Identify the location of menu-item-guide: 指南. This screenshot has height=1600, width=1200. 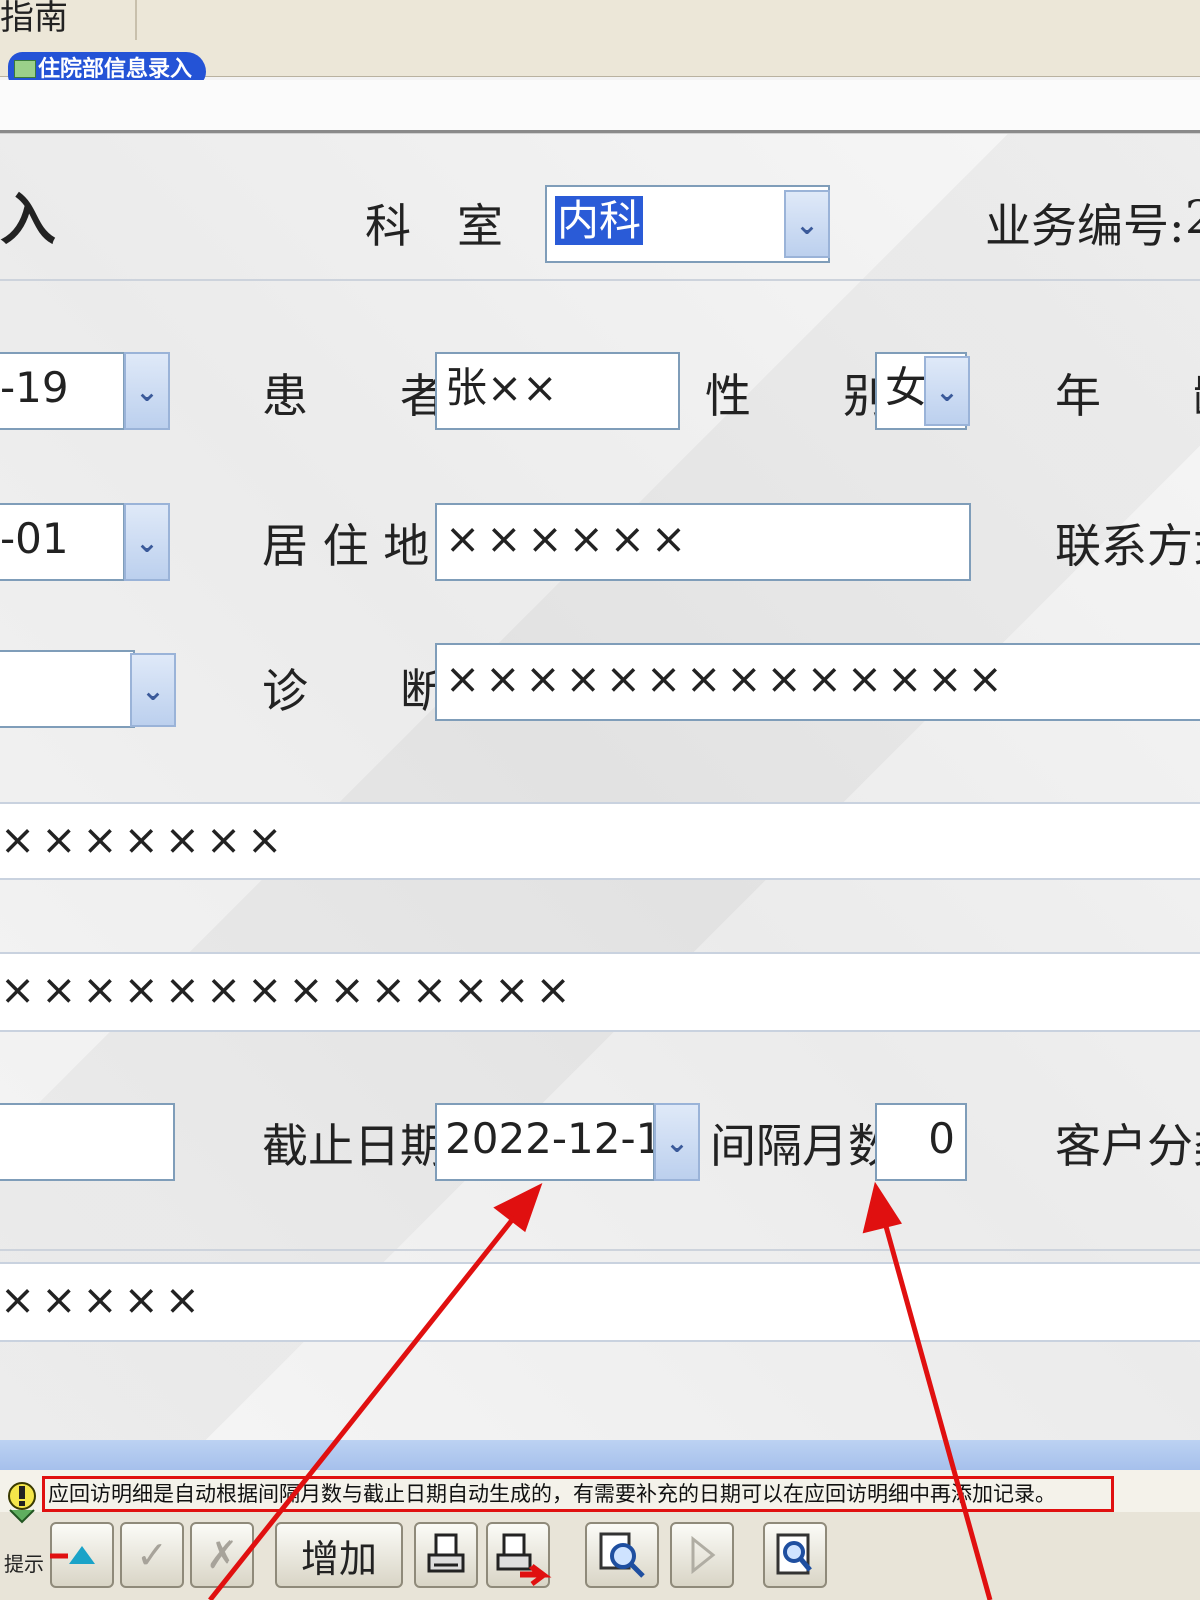
(68, 20).